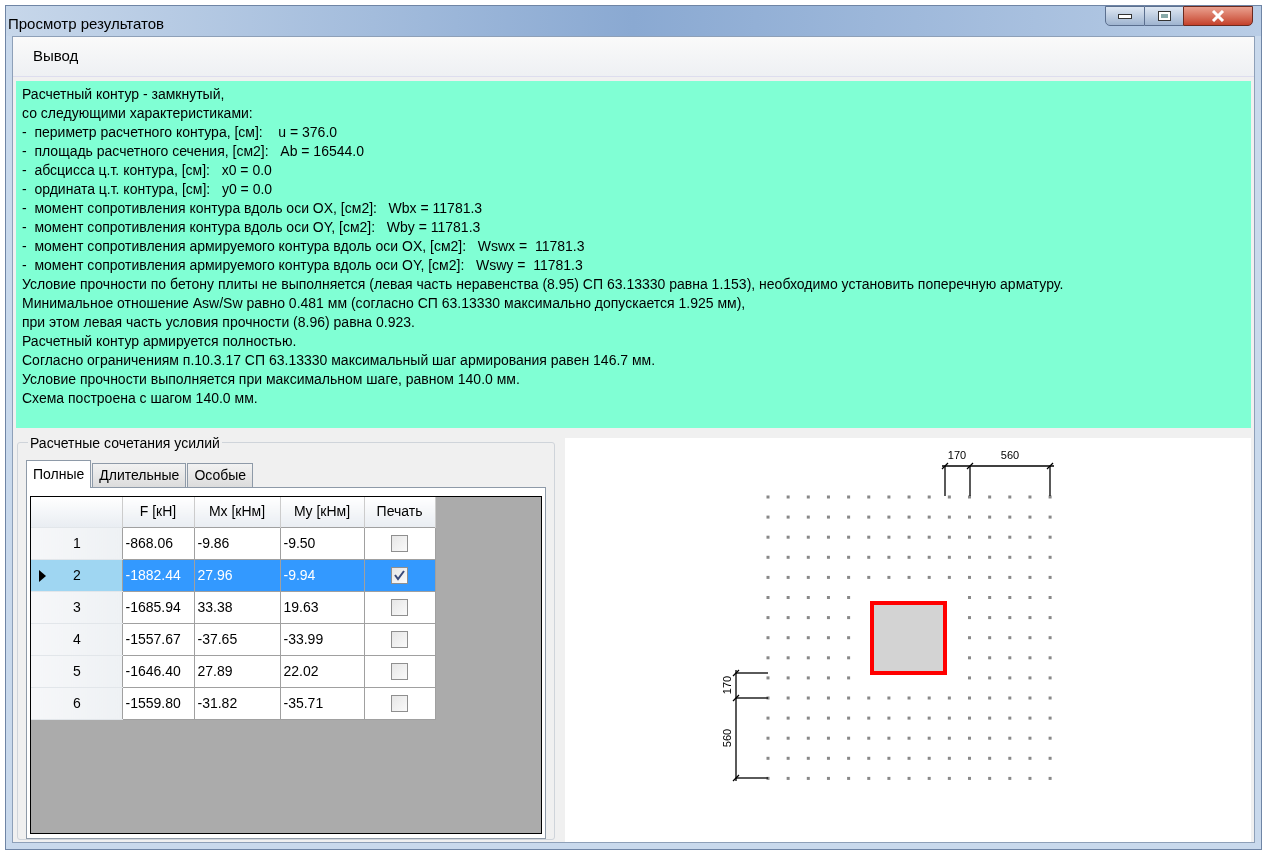  I want to click on result-line: - абсцисса ц.т. контура, [см]: x0 = 0.0, so click(147, 170).